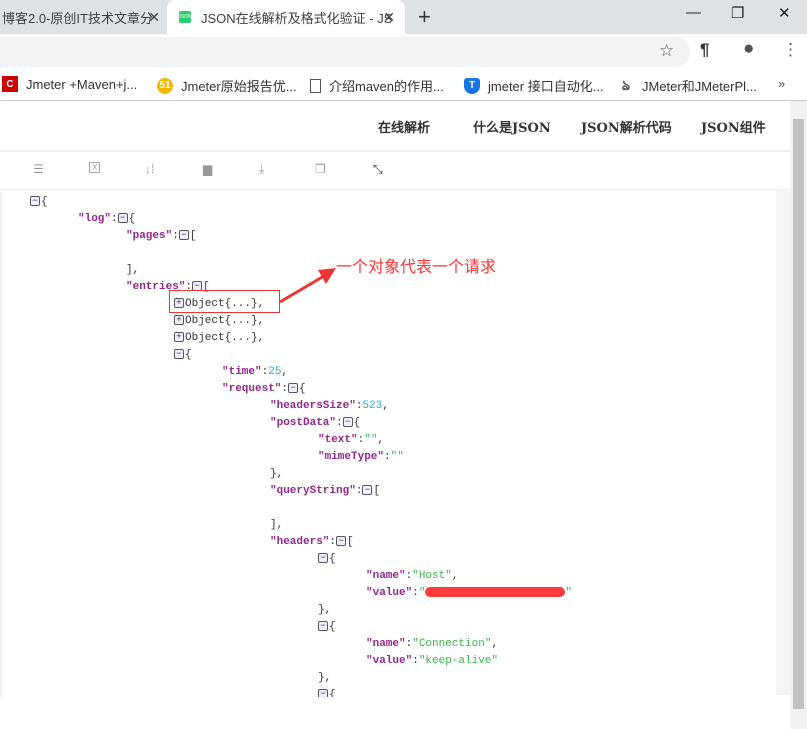  What do you see at coordinates (512, 126) in the screenshot?
I see `nav-what-is-json: 什么是JSON` at bounding box center [512, 126].